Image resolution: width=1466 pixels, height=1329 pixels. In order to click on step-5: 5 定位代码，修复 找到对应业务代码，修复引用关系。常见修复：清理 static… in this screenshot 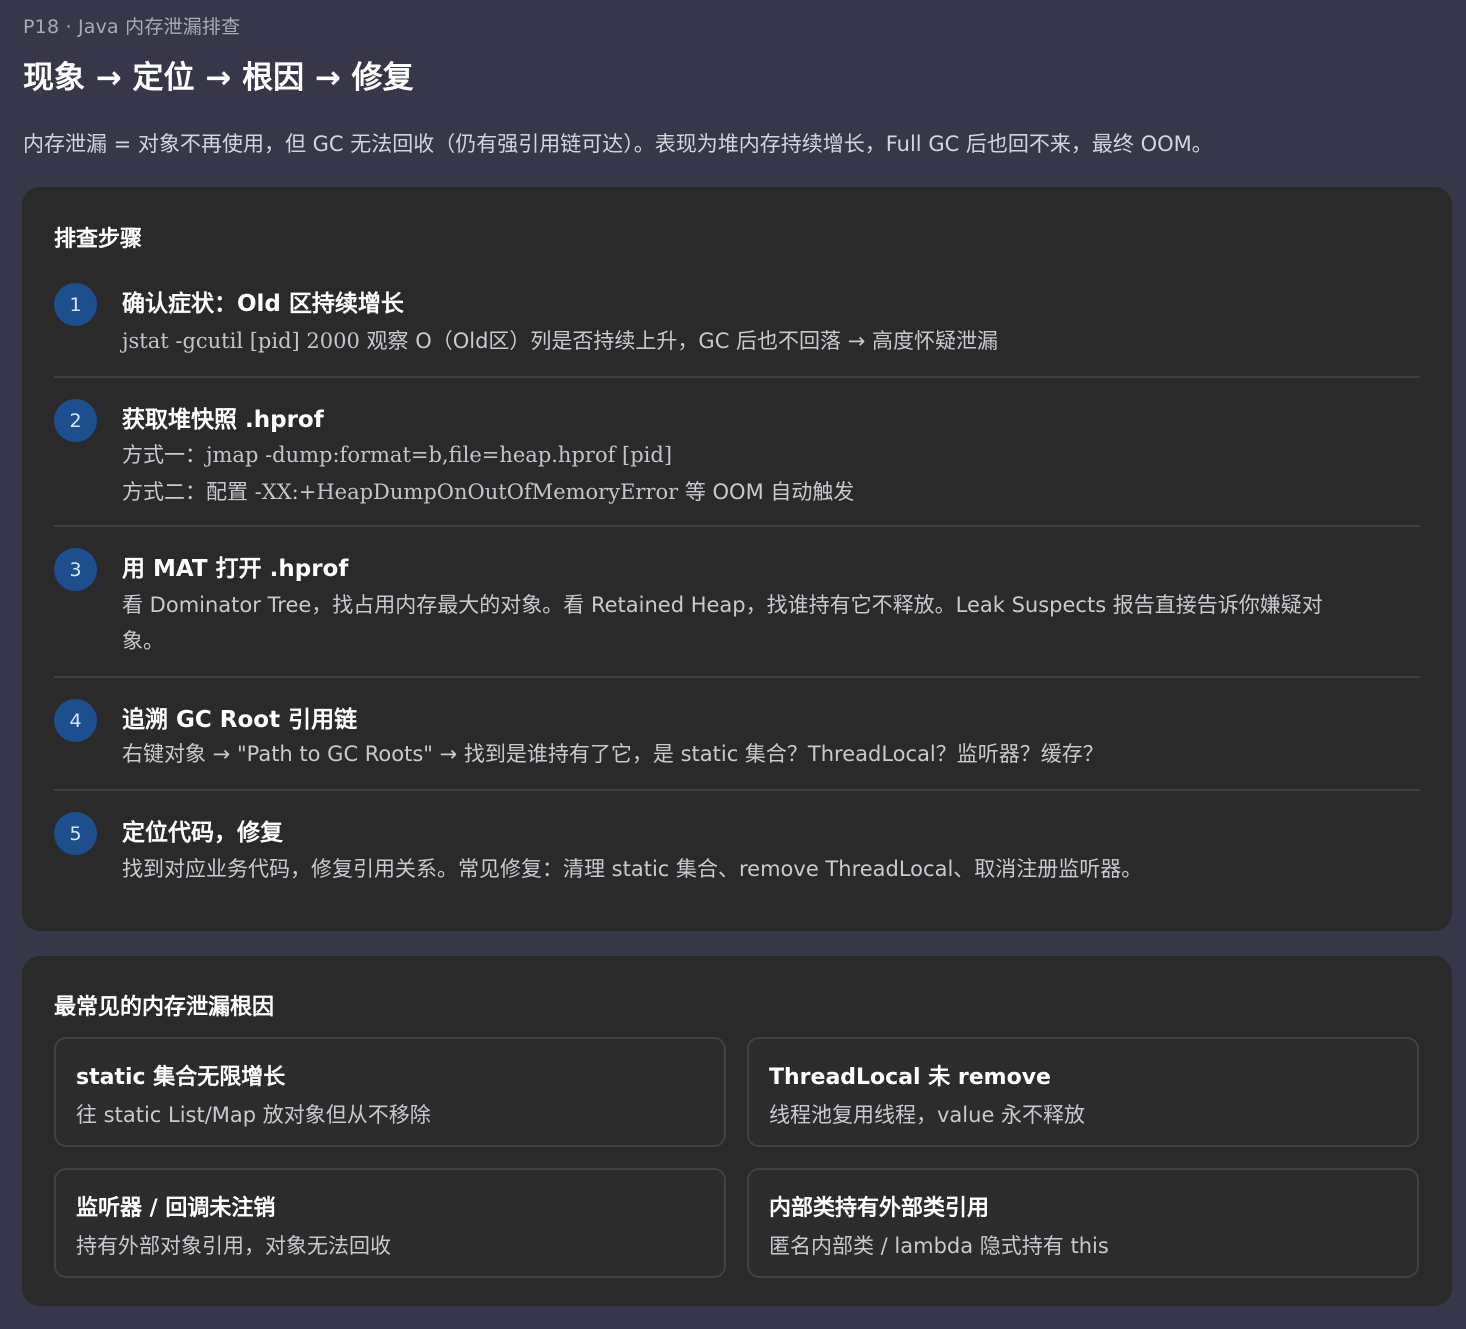, I will do `click(737, 852)`.